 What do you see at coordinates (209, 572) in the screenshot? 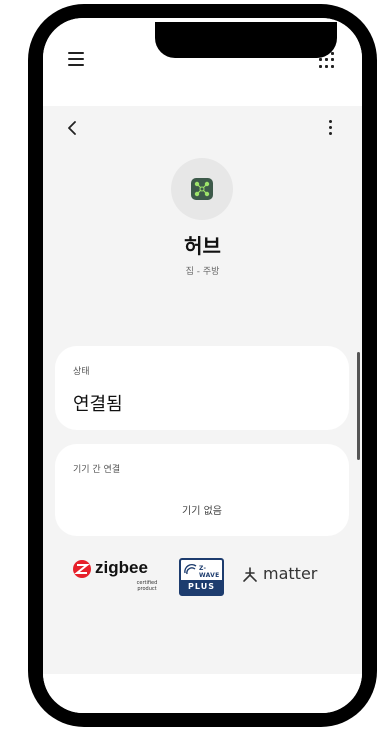
I see `zwave-wordmark: Z-WAVE` at bounding box center [209, 572].